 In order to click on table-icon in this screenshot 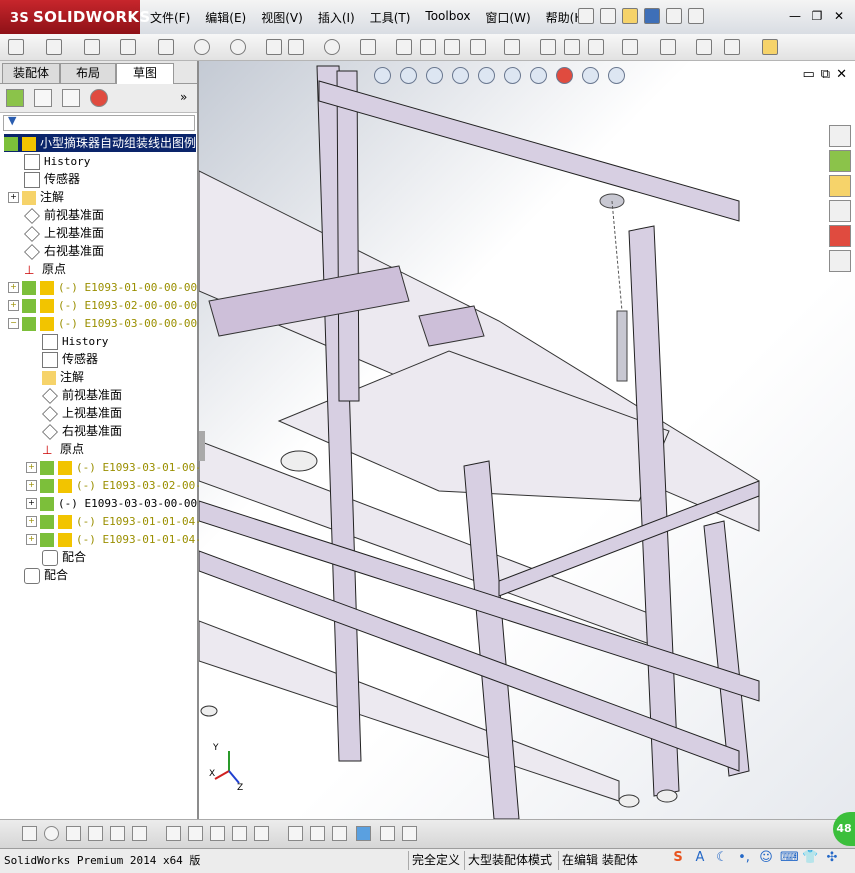, I will do `click(409, 833)`.